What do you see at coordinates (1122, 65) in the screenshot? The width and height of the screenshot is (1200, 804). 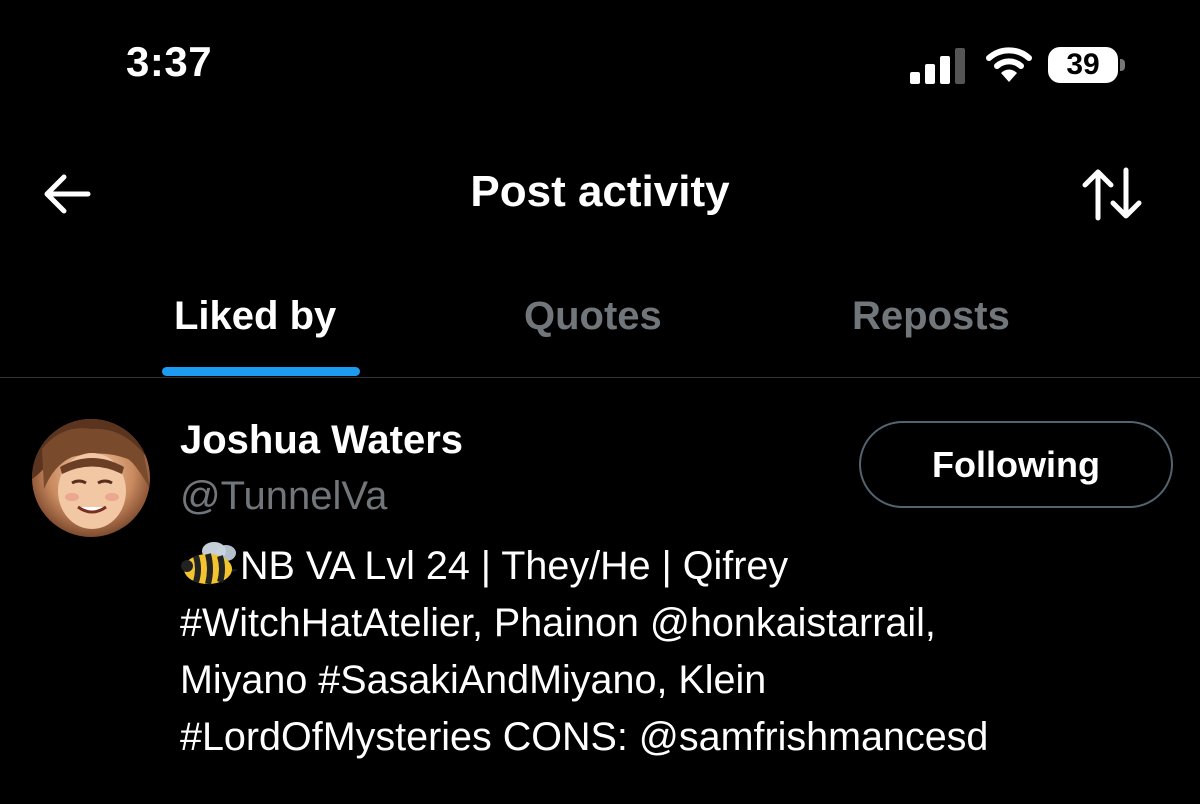 I see `battery-nub` at bounding box center [1122, 65].